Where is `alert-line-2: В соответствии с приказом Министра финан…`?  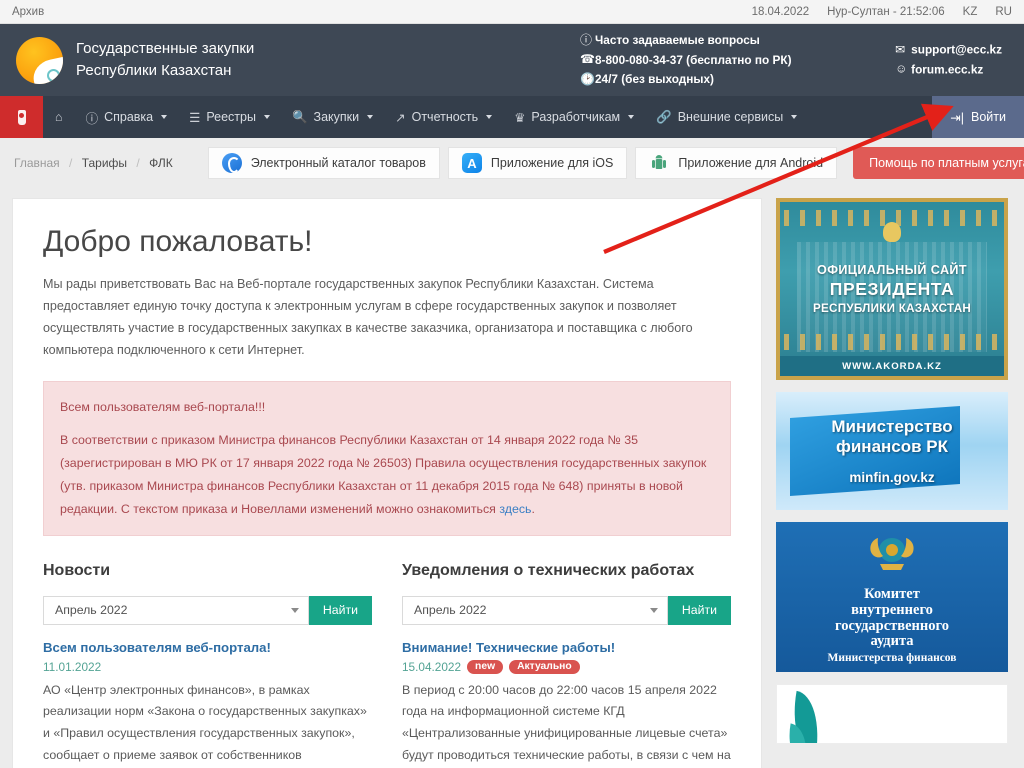 alert-line-2: В соответствии с приказом Министра финан… is located at coordinates (387, 475).